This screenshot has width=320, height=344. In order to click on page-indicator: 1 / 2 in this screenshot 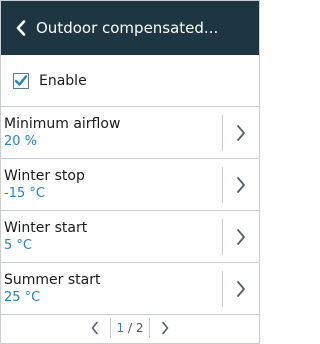, I will do `click(130, 328)`.